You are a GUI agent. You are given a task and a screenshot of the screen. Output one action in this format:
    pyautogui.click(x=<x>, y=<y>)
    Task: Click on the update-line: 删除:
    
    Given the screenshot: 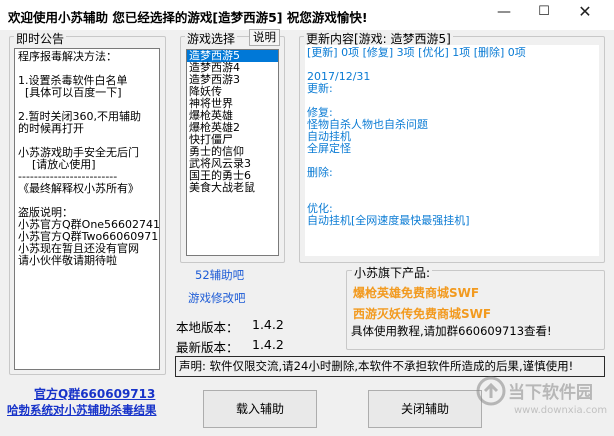 What is the action you would take?
    pyautogui.click(x=320, y=172)
    